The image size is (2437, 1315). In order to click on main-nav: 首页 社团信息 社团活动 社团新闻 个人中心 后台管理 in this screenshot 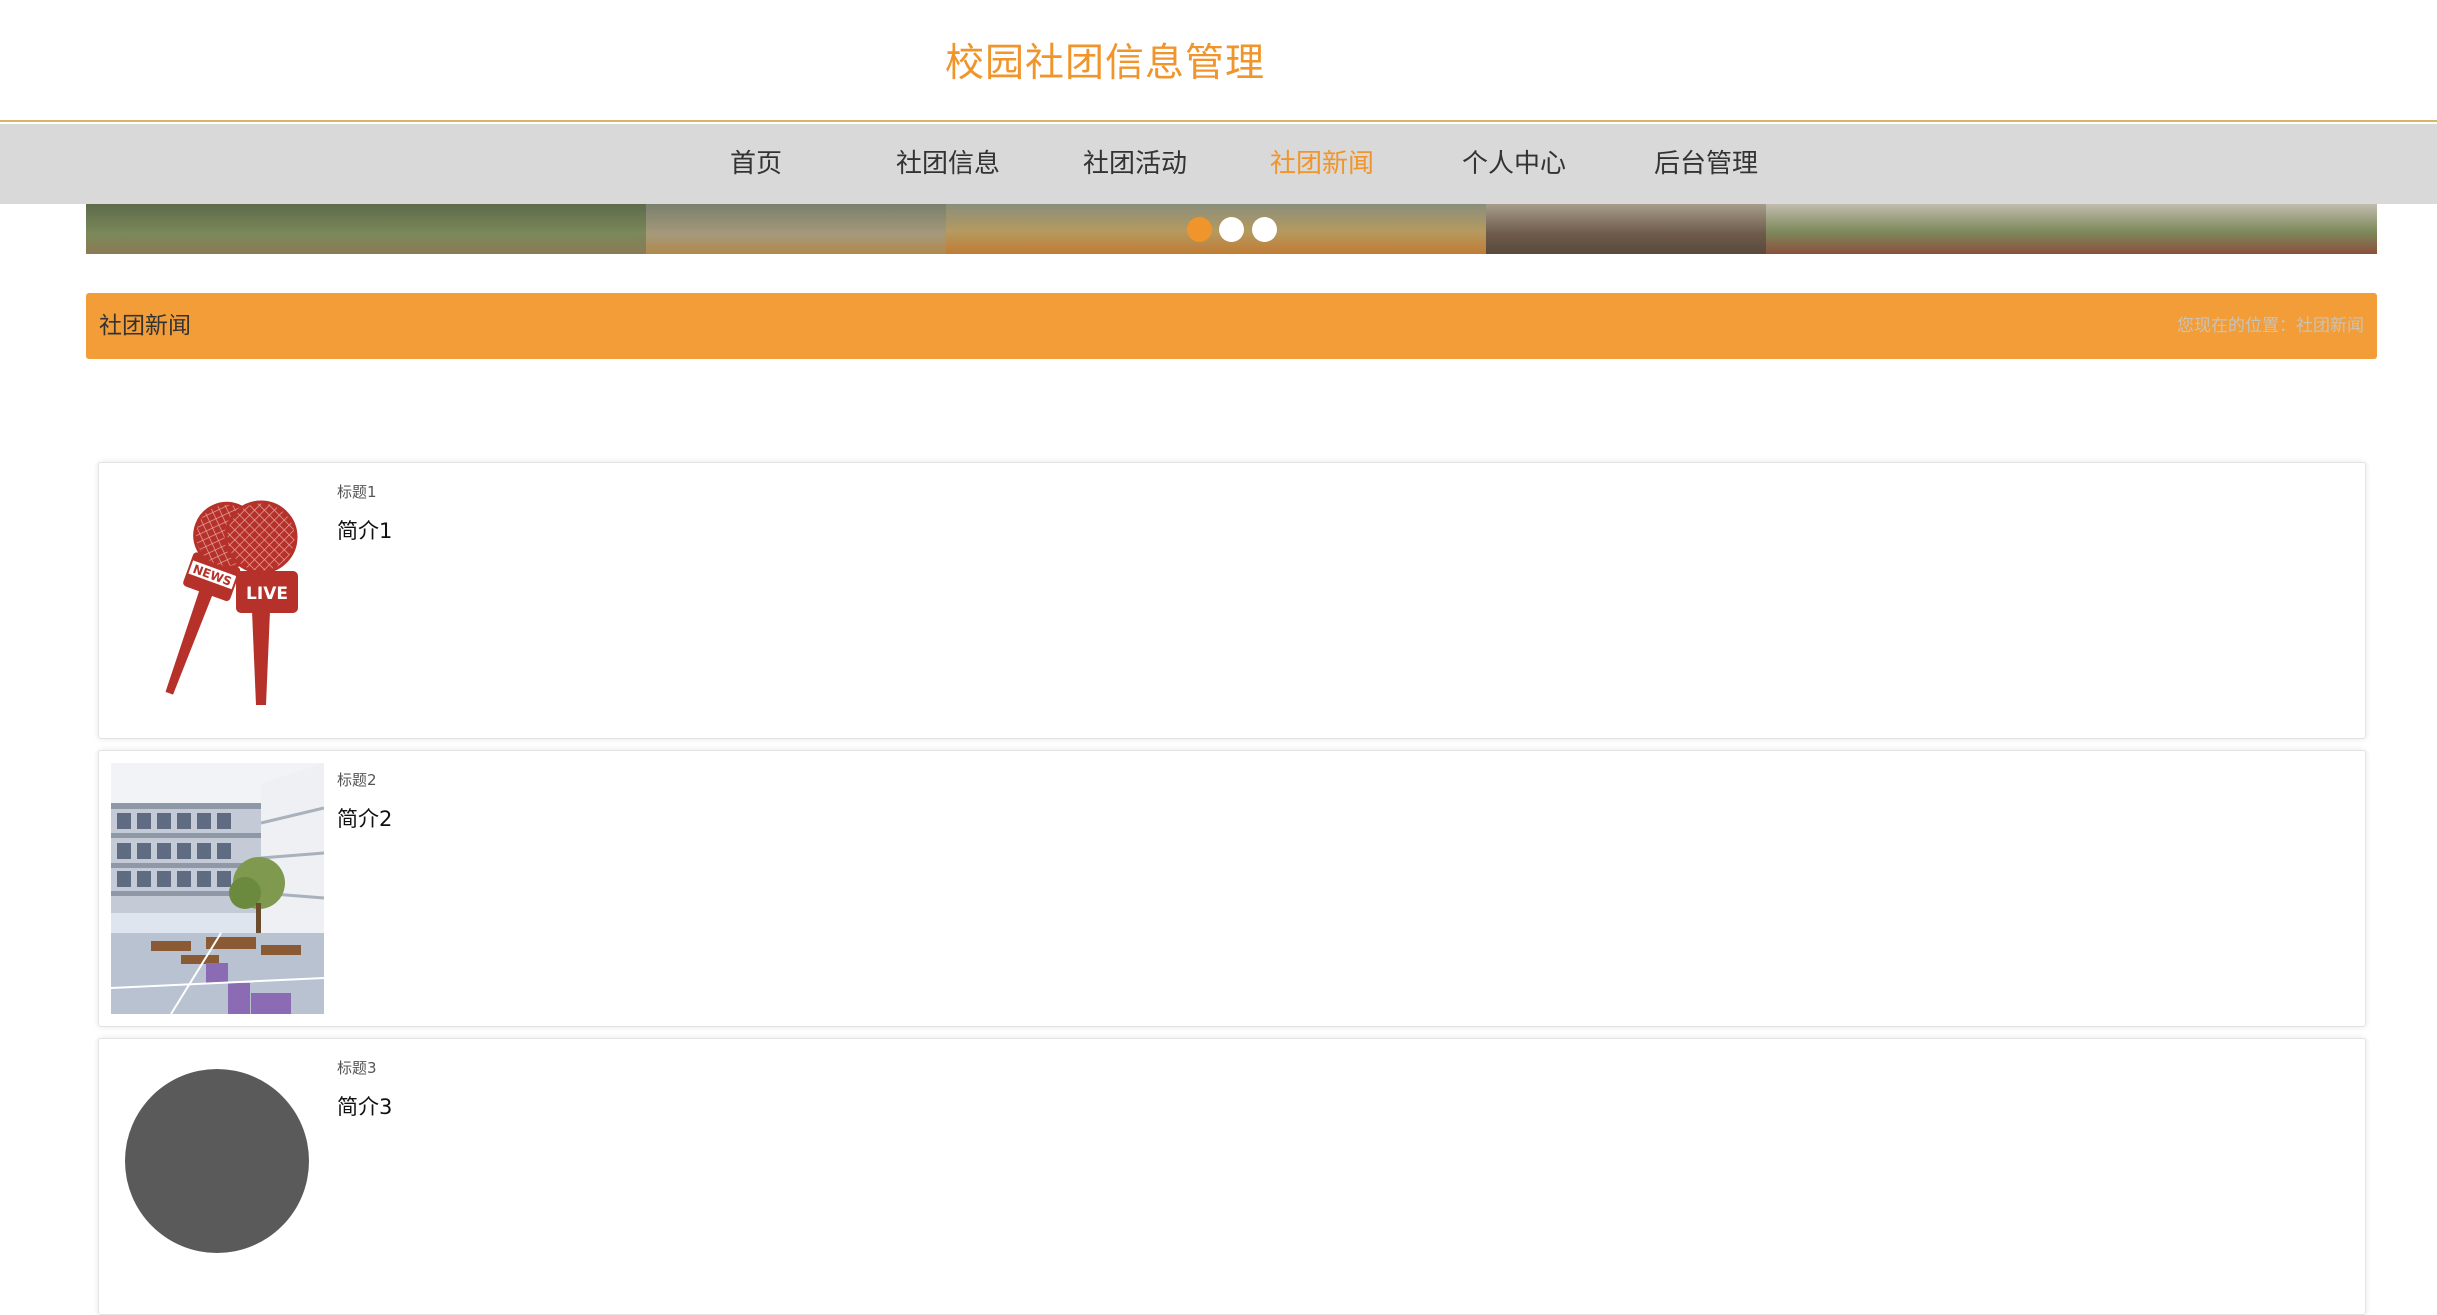, I will do `click(1218, 164)`.